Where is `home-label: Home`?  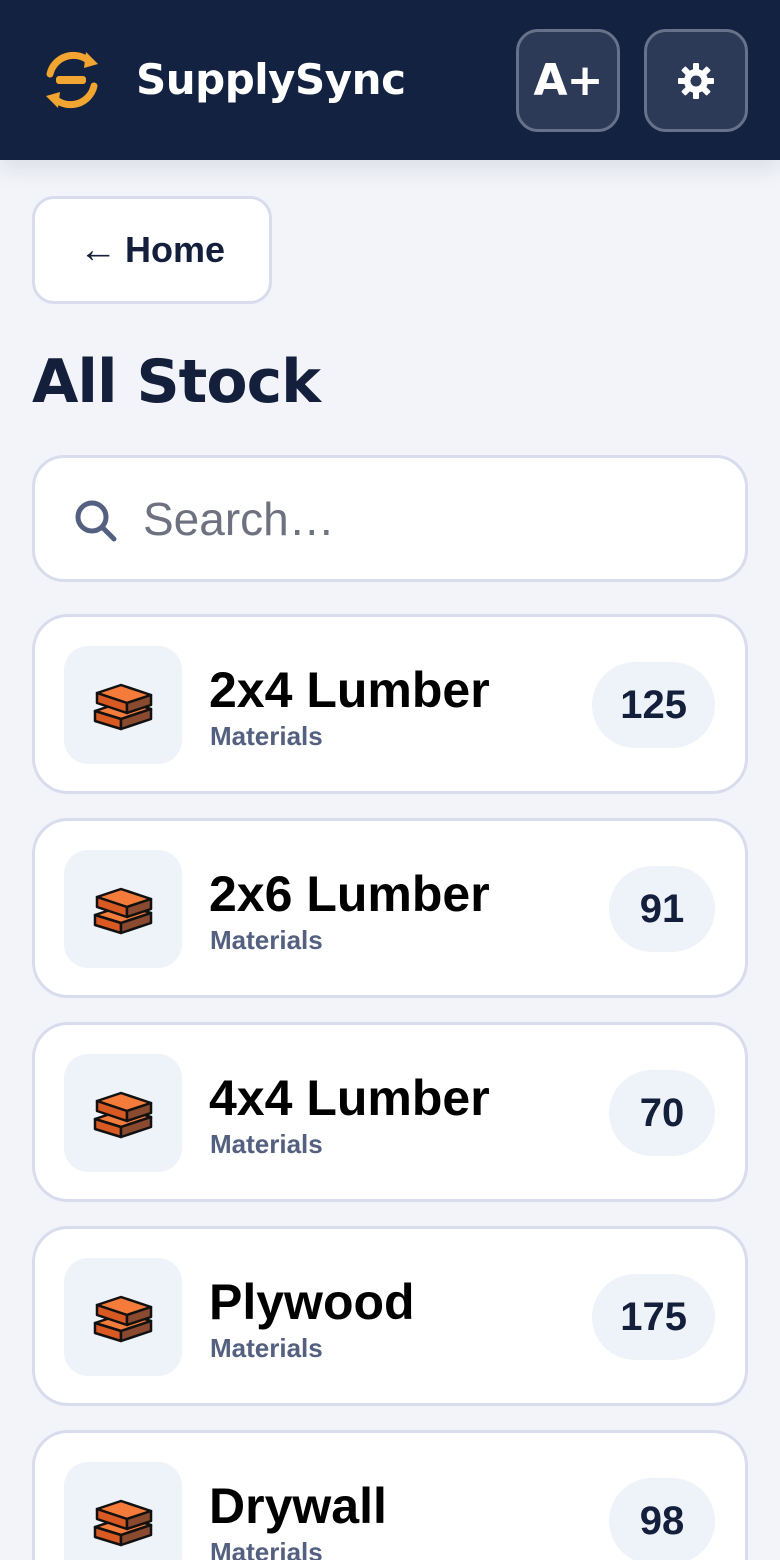 home-label: Home is located at coordinates (175, 249).